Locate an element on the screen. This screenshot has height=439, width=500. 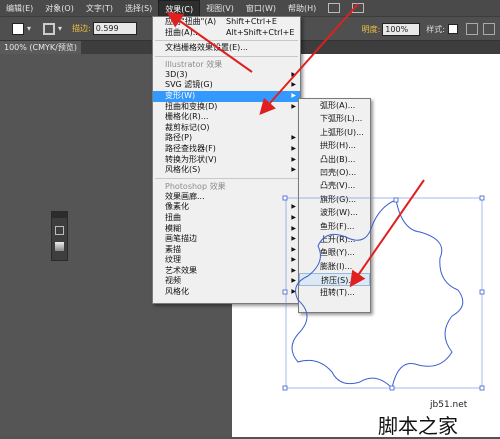
menu-item-label: 模糊 is located at coordinates (173, 228).